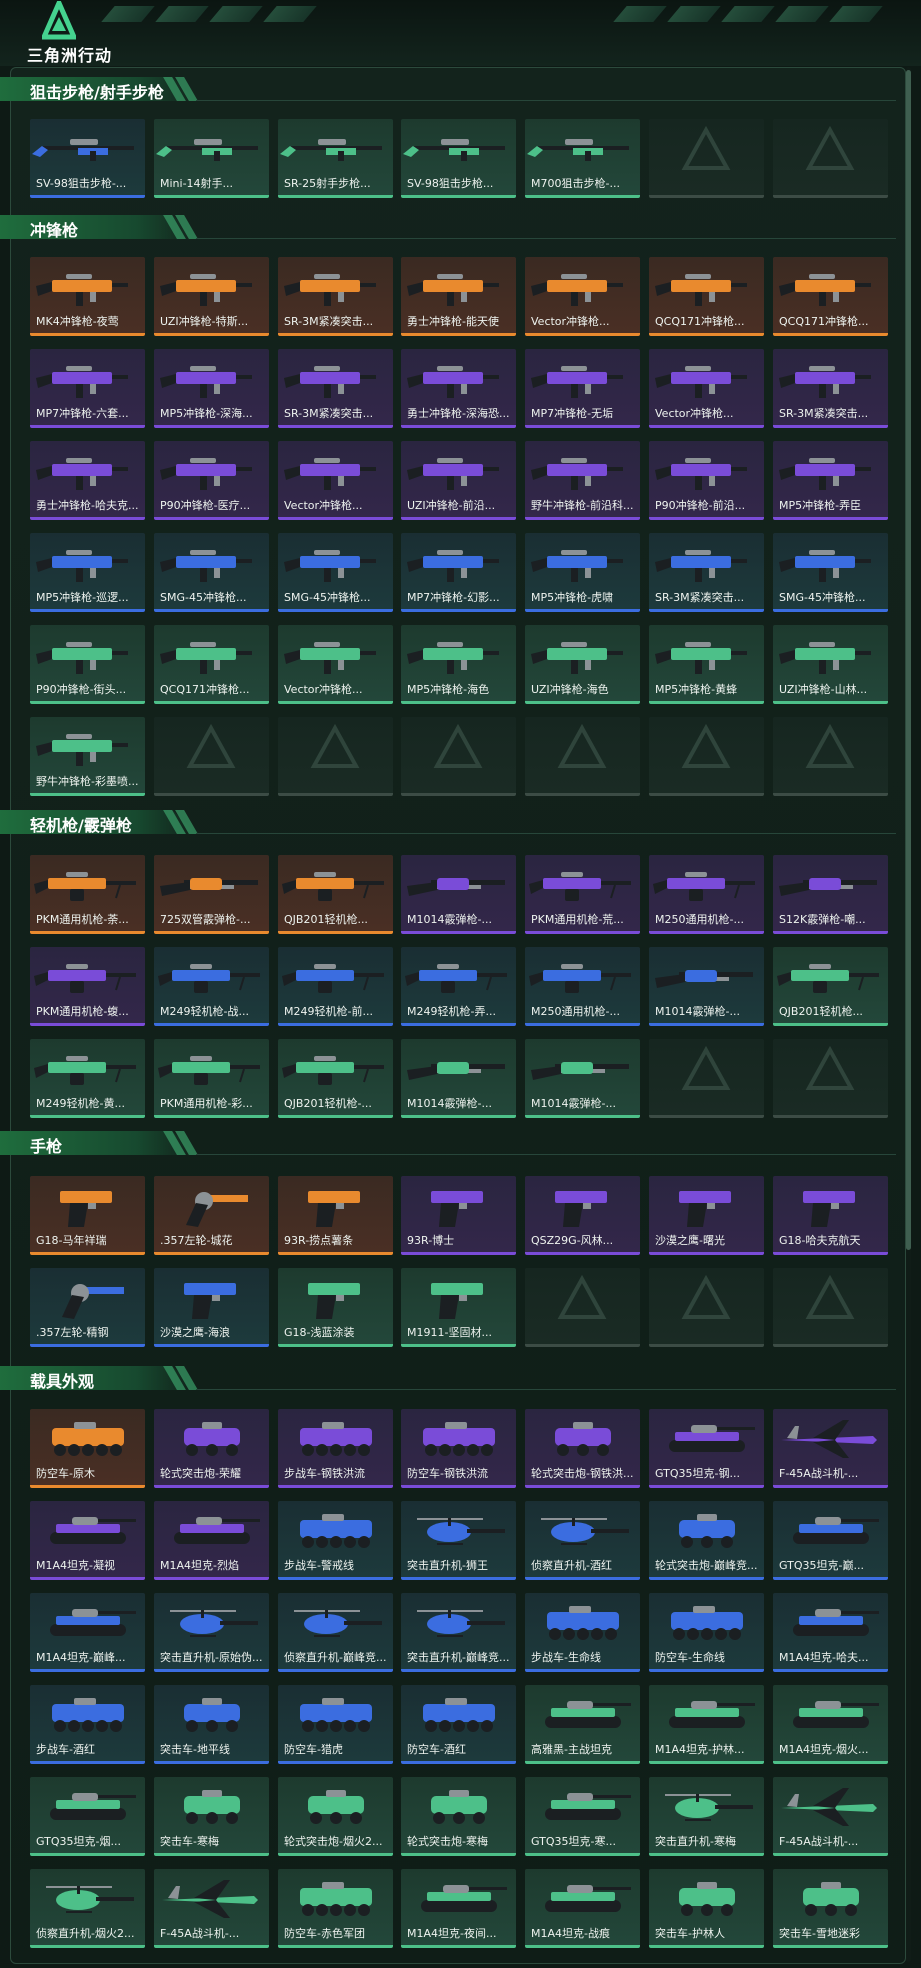  Describe the element at coordinates (335, 1448) in the screenshot. I see `skin-card: 步战车-钢铁洪流` at that location.